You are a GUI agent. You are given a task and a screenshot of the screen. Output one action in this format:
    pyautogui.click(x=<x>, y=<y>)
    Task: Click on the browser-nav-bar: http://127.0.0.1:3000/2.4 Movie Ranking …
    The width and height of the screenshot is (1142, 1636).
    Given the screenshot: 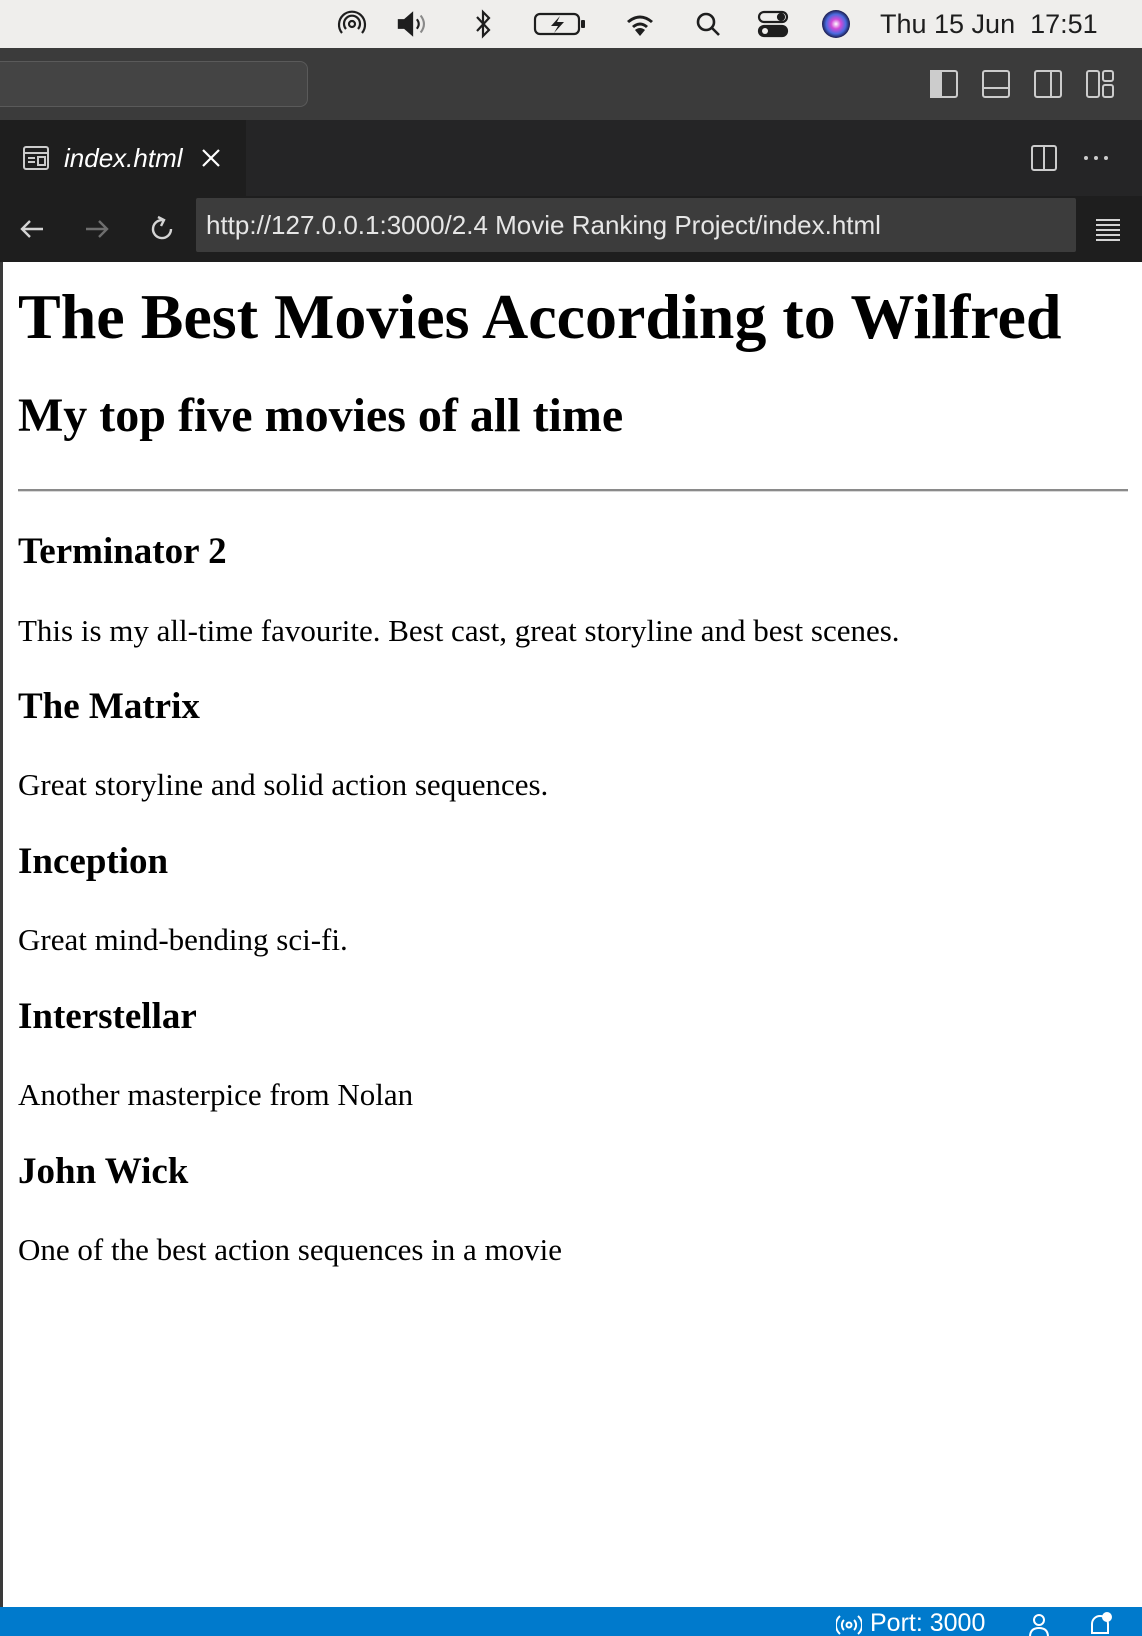 What is the action you would take?
    pyautogui.click(x=571, y=229)
    